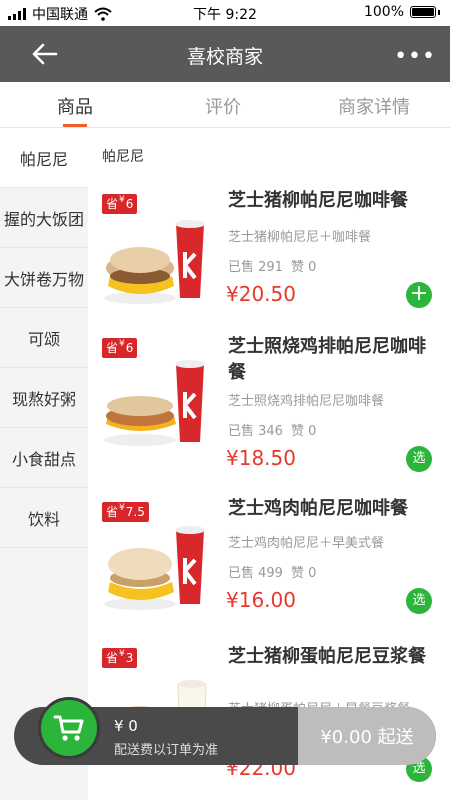 Image resolution: width=450 pixels, height=800 pixels. Describe the element at coordinates (69, 728) in the screenshot. I see `shopping-cart-icon` at that location.